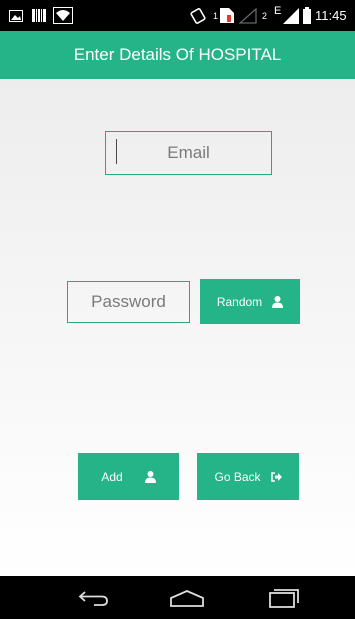 The width and height of the screenshot is (355, 619). Describe the element at coordinates (237, 476) in the screenshot. I see `go-back-button-label: Go Back` at that location.